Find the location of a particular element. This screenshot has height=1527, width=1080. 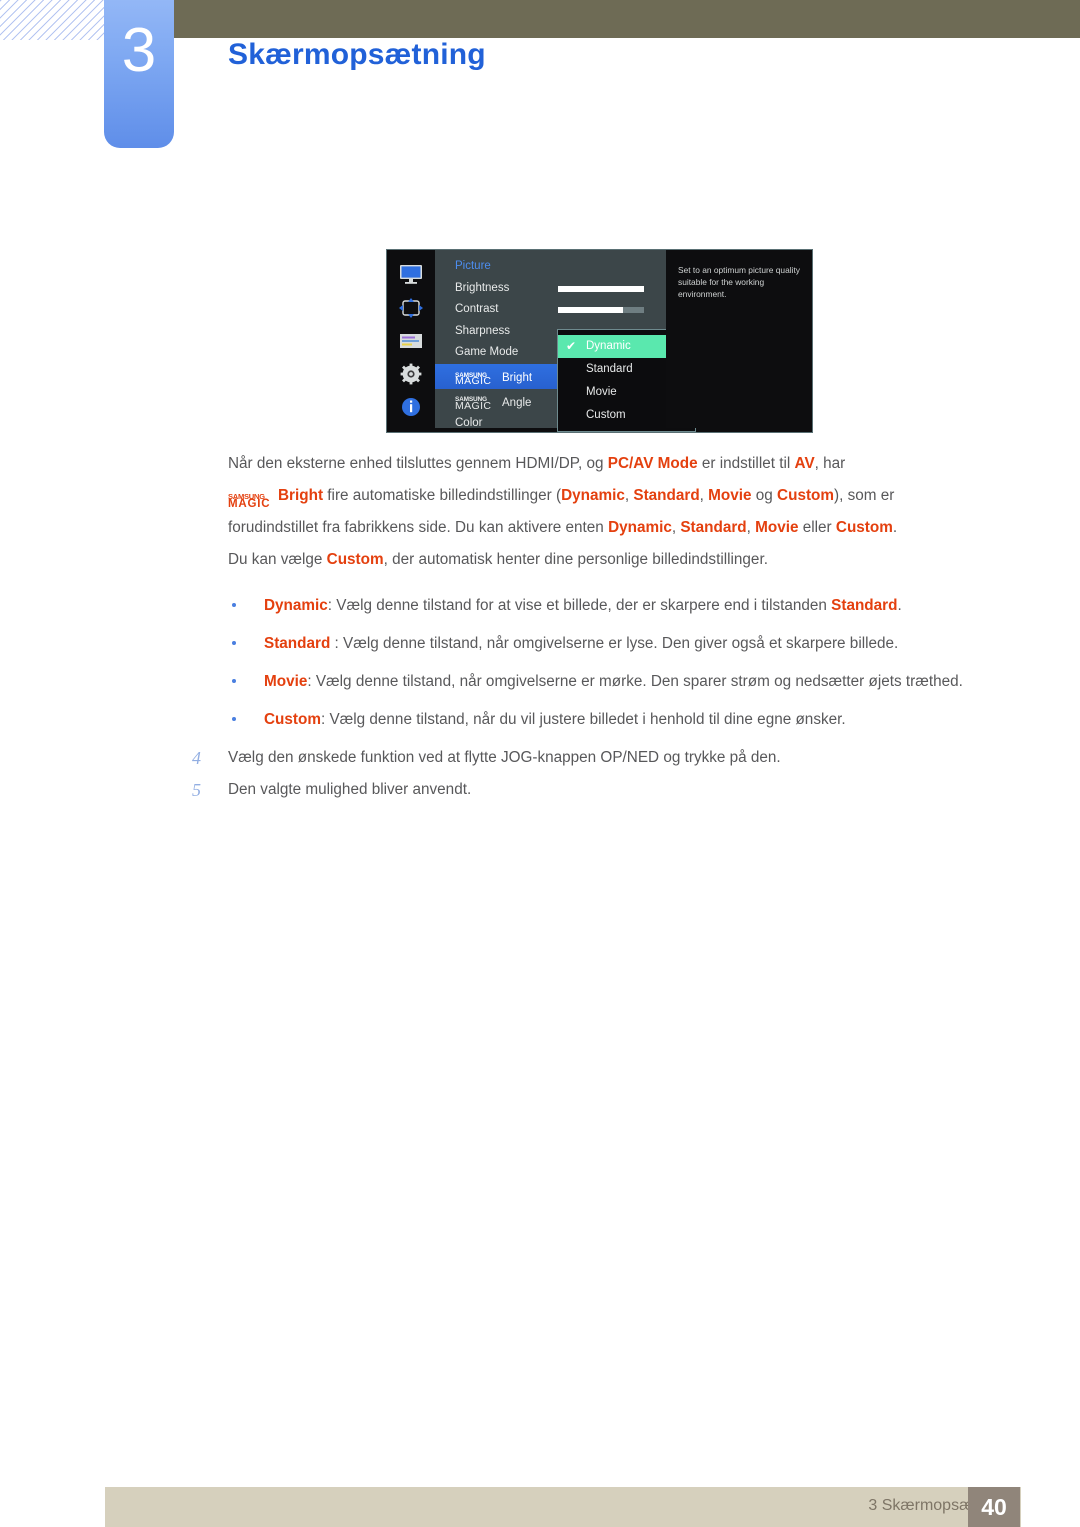

osd-icon-sidebar is located at coordinates (411, 341).